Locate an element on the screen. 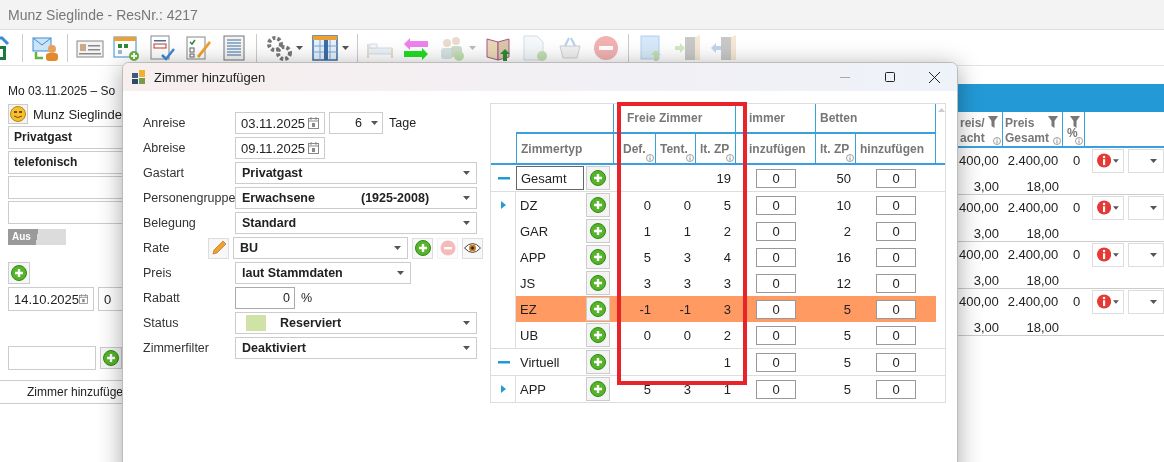  column-header: inzufügen is located at coordinates (776, 148).